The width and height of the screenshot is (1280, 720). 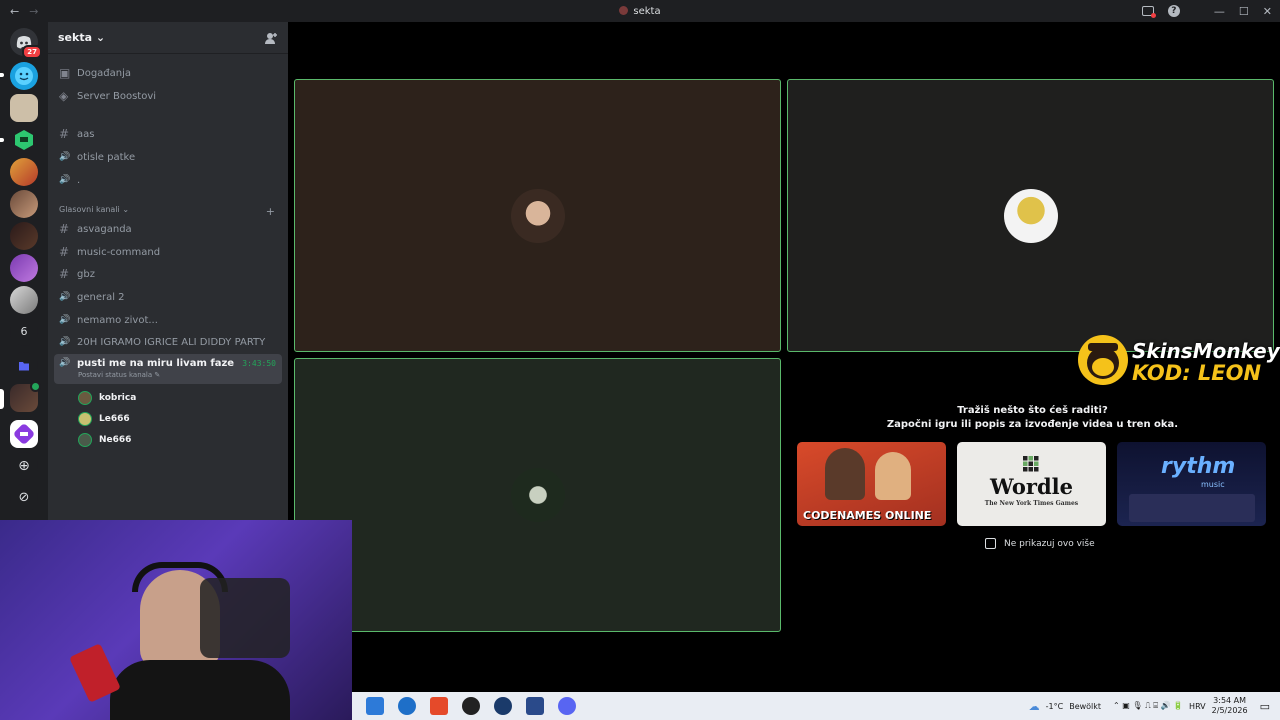 What do you see at coordinates (375, 706) in the screenshot?
I see `start-button-icon` at bounding box center [375, 706].